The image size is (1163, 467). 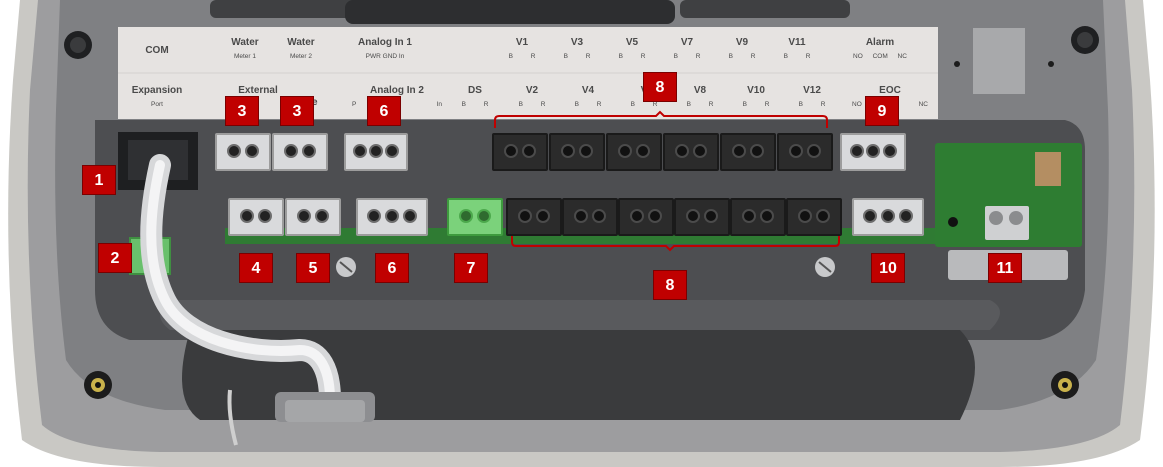 What do you see at coordinates (634, 152) in the screenshot?
I see `valve-connector-v5` at bounding box center [634, 152].